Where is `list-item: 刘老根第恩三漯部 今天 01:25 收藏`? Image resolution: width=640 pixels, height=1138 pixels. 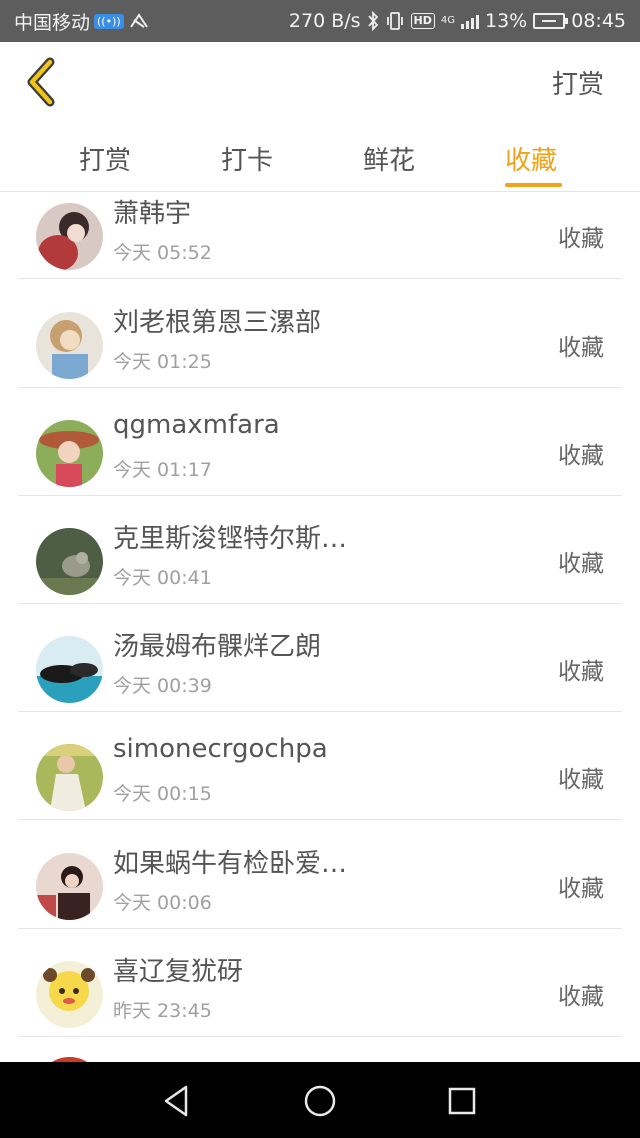 list-item: 刘老根第恩三漯部 今天 01:25 收藏 is located at coordinates (320, 334).